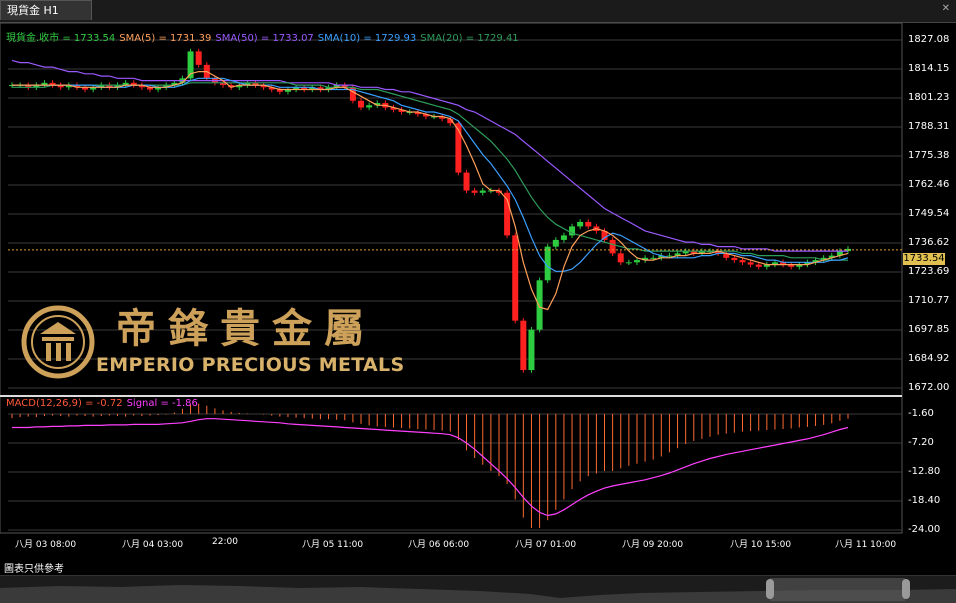 The width and height of the screenshot is (956, 603). I want to click on price-tick-label: 1788.31, so click(929, 126).